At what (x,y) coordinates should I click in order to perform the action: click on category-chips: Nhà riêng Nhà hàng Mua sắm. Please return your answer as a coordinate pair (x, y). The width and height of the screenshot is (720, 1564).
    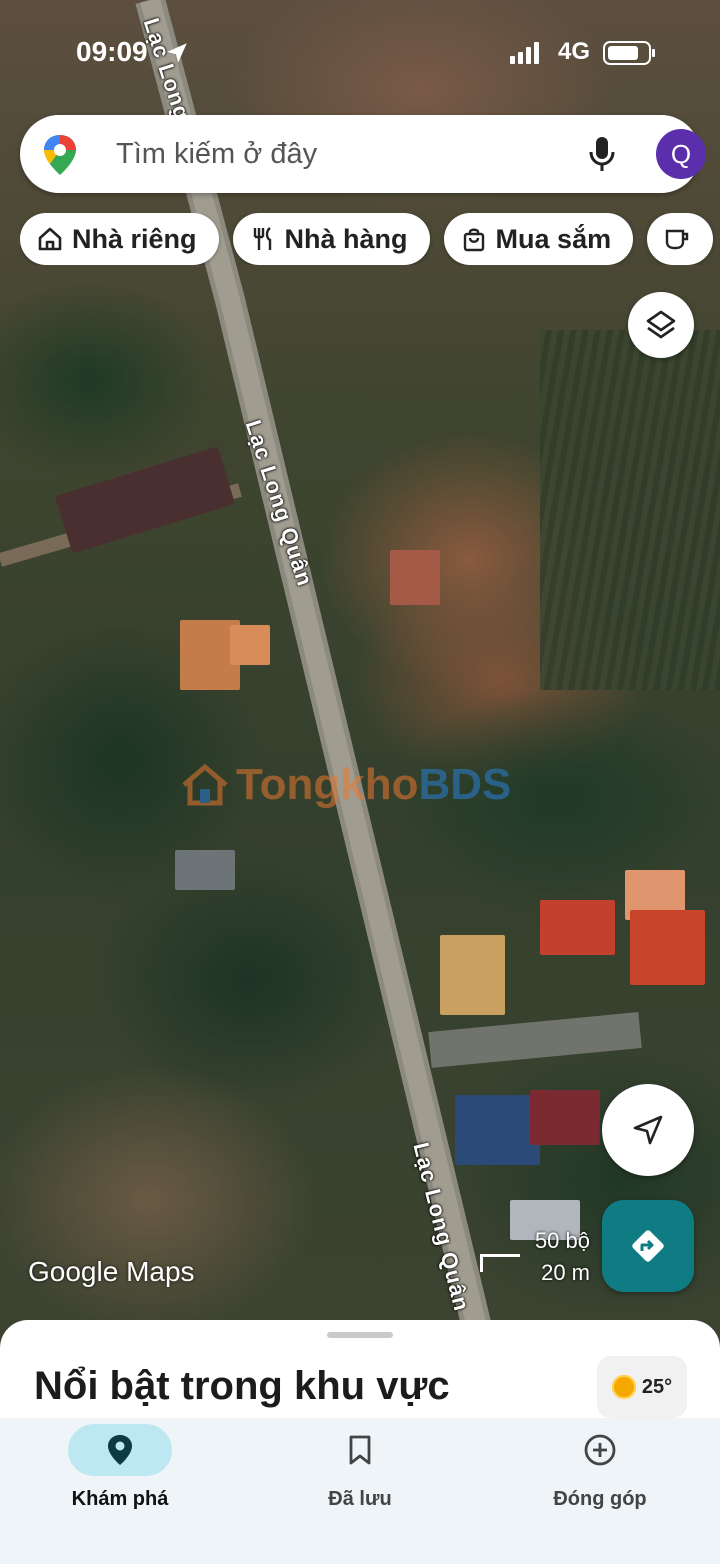
    Looking at the image, I should click on (370, 239).